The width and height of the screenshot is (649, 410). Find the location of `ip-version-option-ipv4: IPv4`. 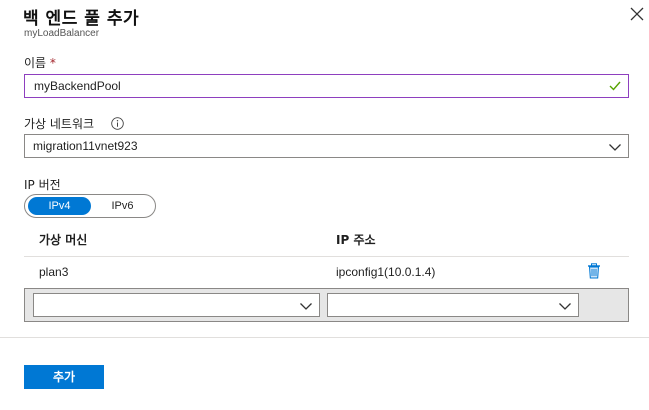

ip-version-option-ipv4: IPv4 is located at coordinates (59, 206).